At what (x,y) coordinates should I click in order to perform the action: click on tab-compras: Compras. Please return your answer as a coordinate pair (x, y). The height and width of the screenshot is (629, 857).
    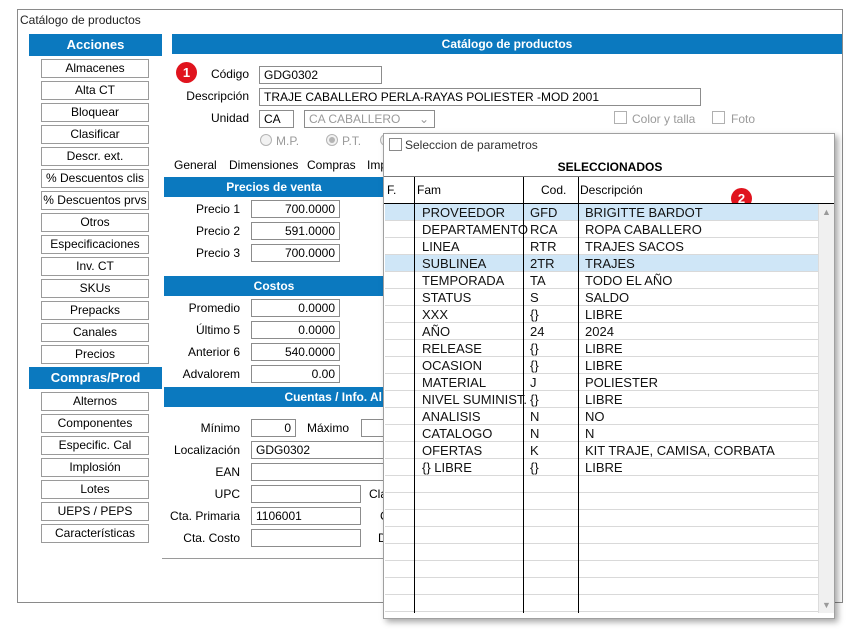
    Looking at the image, I should click on (331, 165).